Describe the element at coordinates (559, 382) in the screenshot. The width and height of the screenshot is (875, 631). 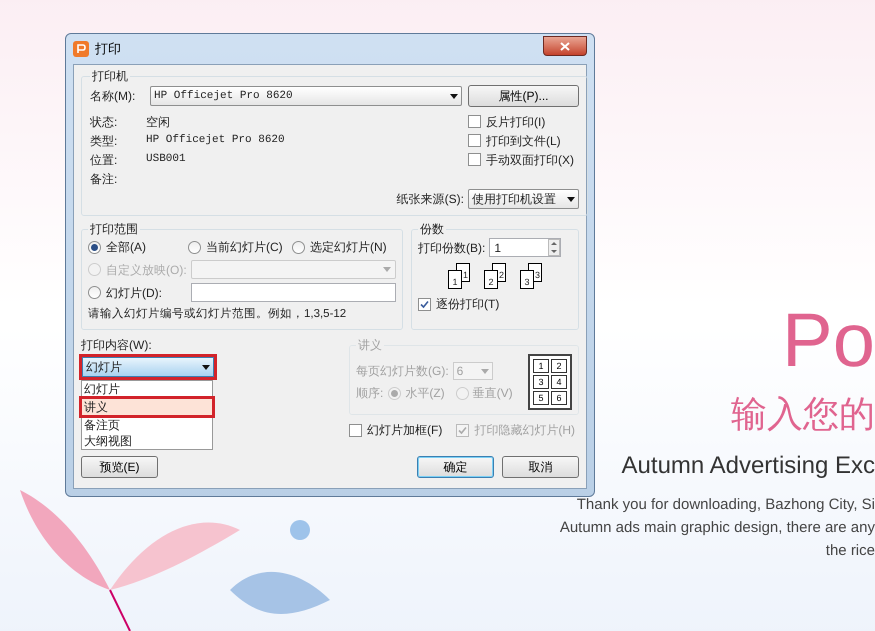
I see `page-number: 4` at that location.